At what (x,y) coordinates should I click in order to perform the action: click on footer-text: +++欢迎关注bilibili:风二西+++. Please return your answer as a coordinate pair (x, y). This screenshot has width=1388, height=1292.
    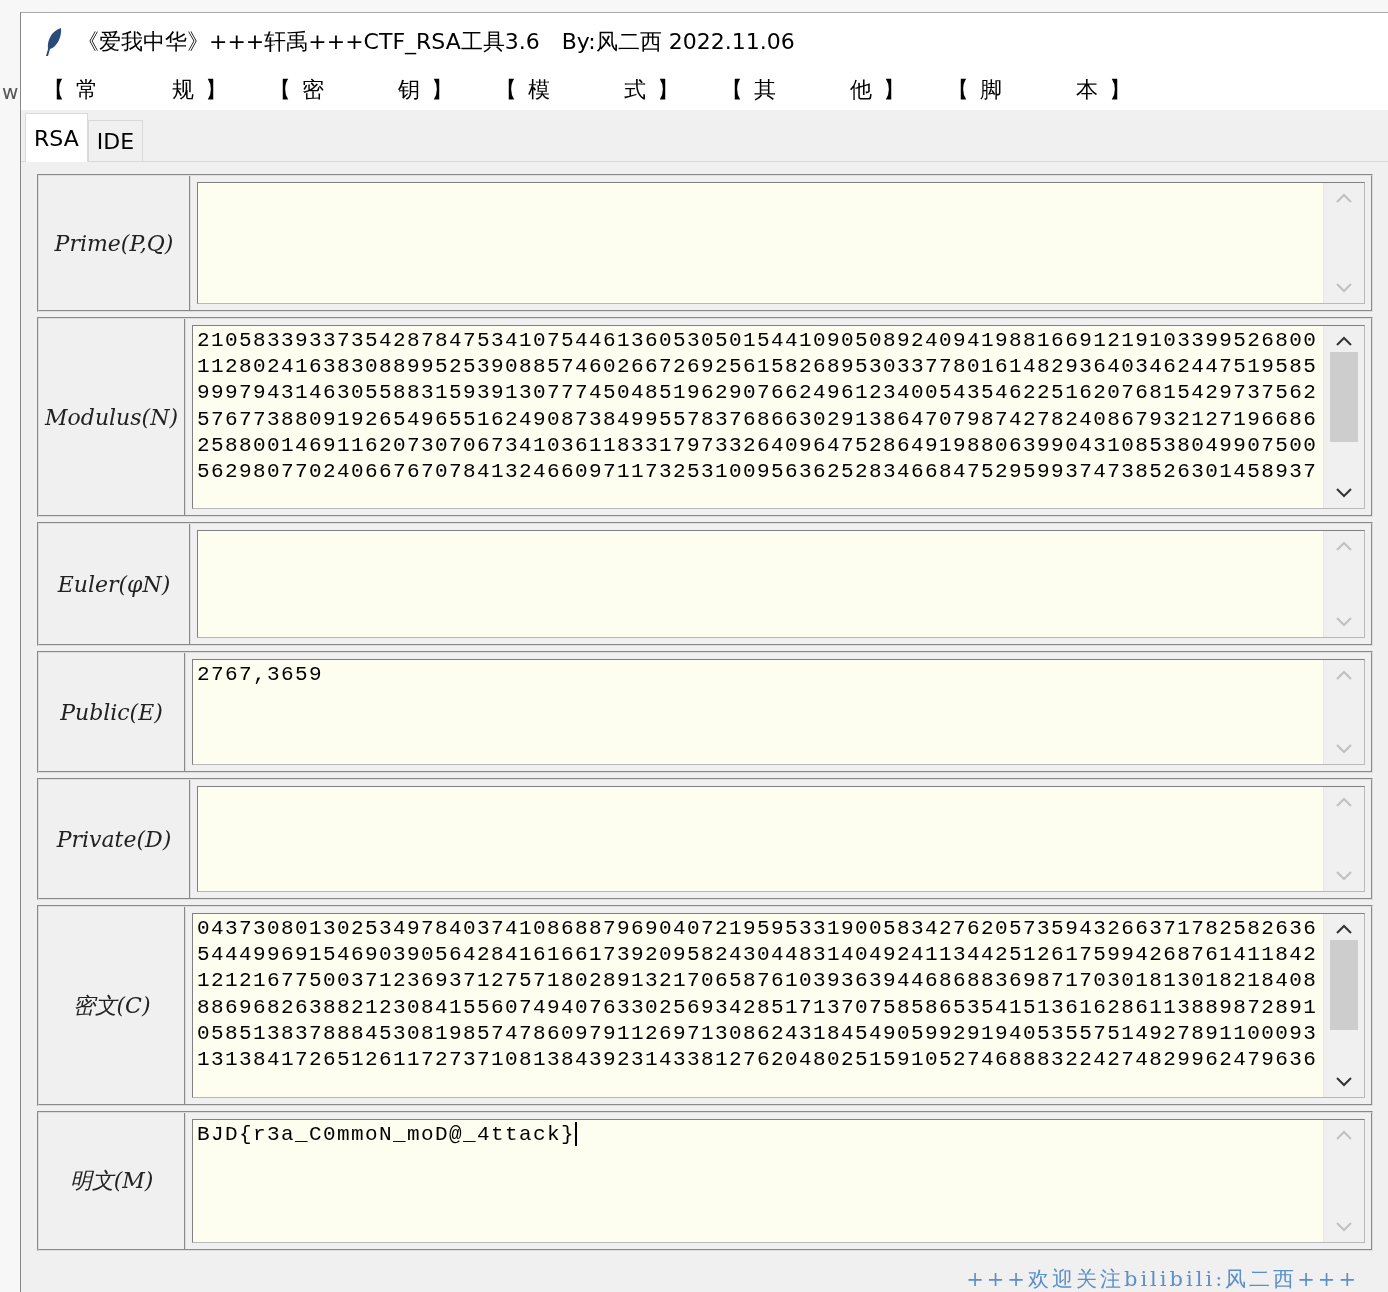
    Looking at the image, I should click on (1162, 1279).